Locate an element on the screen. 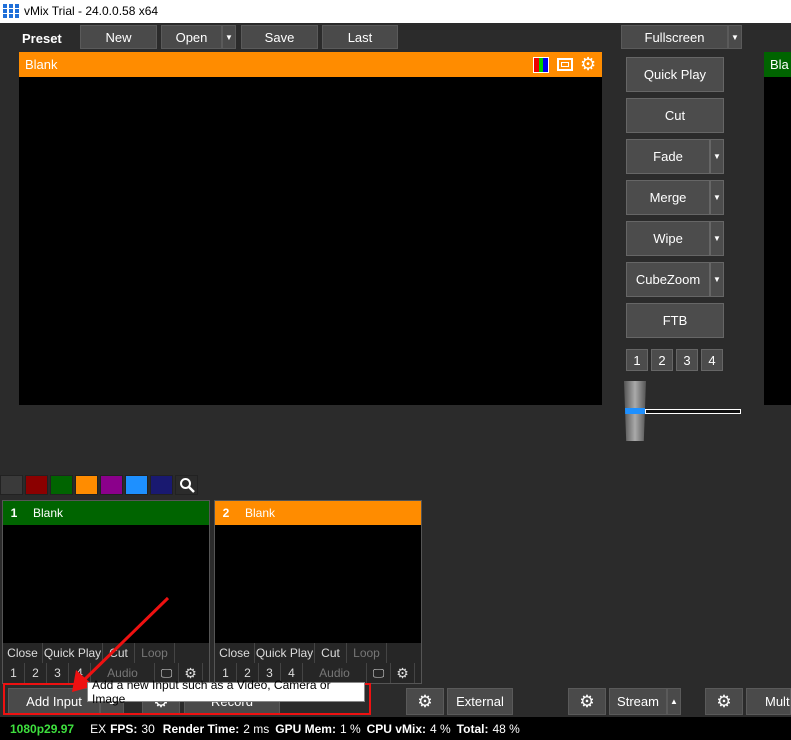  input-1-overlay-1: 1 is located at coordinates (14, 673).